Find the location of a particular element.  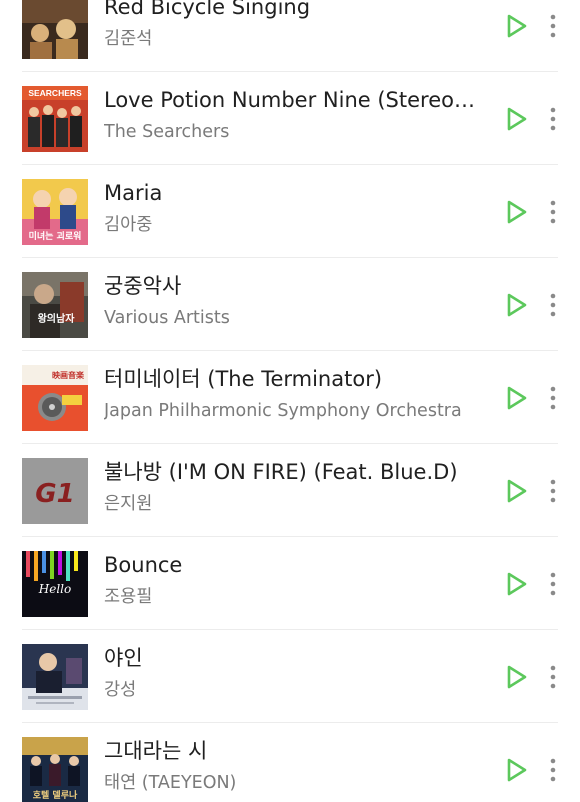

album-cover: G1 is located at coordinates (55, 491).